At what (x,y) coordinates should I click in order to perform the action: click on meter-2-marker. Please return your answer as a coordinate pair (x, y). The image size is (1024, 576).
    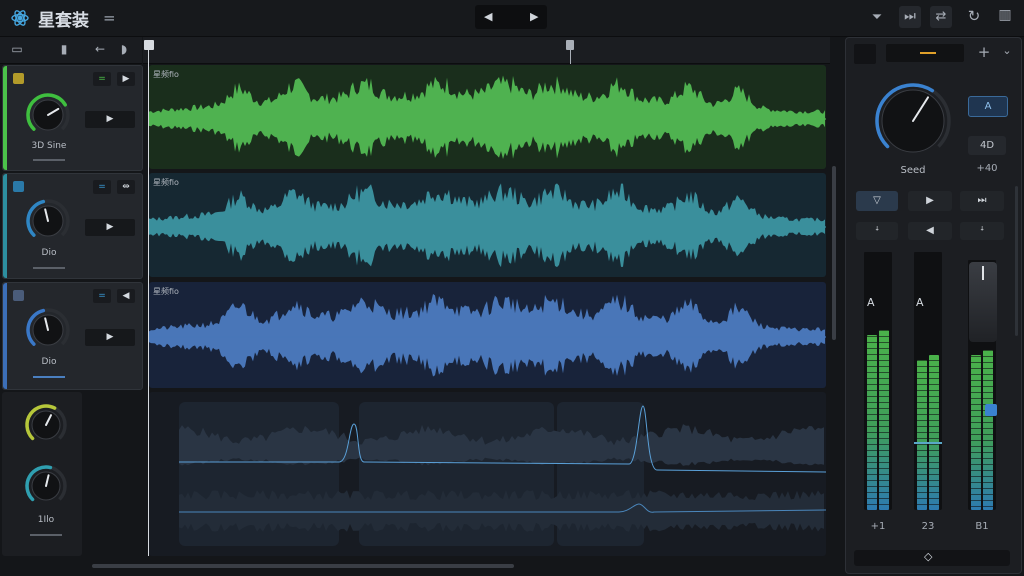
    Looking at the image, I should click on (928, 443).